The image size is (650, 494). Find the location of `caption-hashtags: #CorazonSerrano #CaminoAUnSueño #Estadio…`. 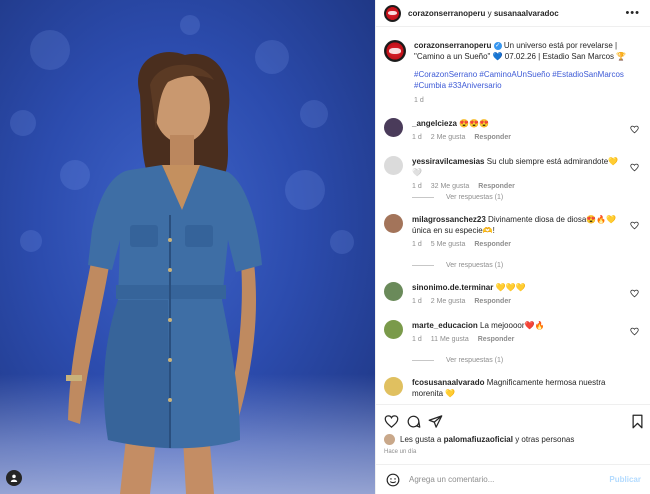

caption-hashtags: #CorazonSerrano #CaminoAUnSueño #Estadio… is located at coordinates (527, 80).